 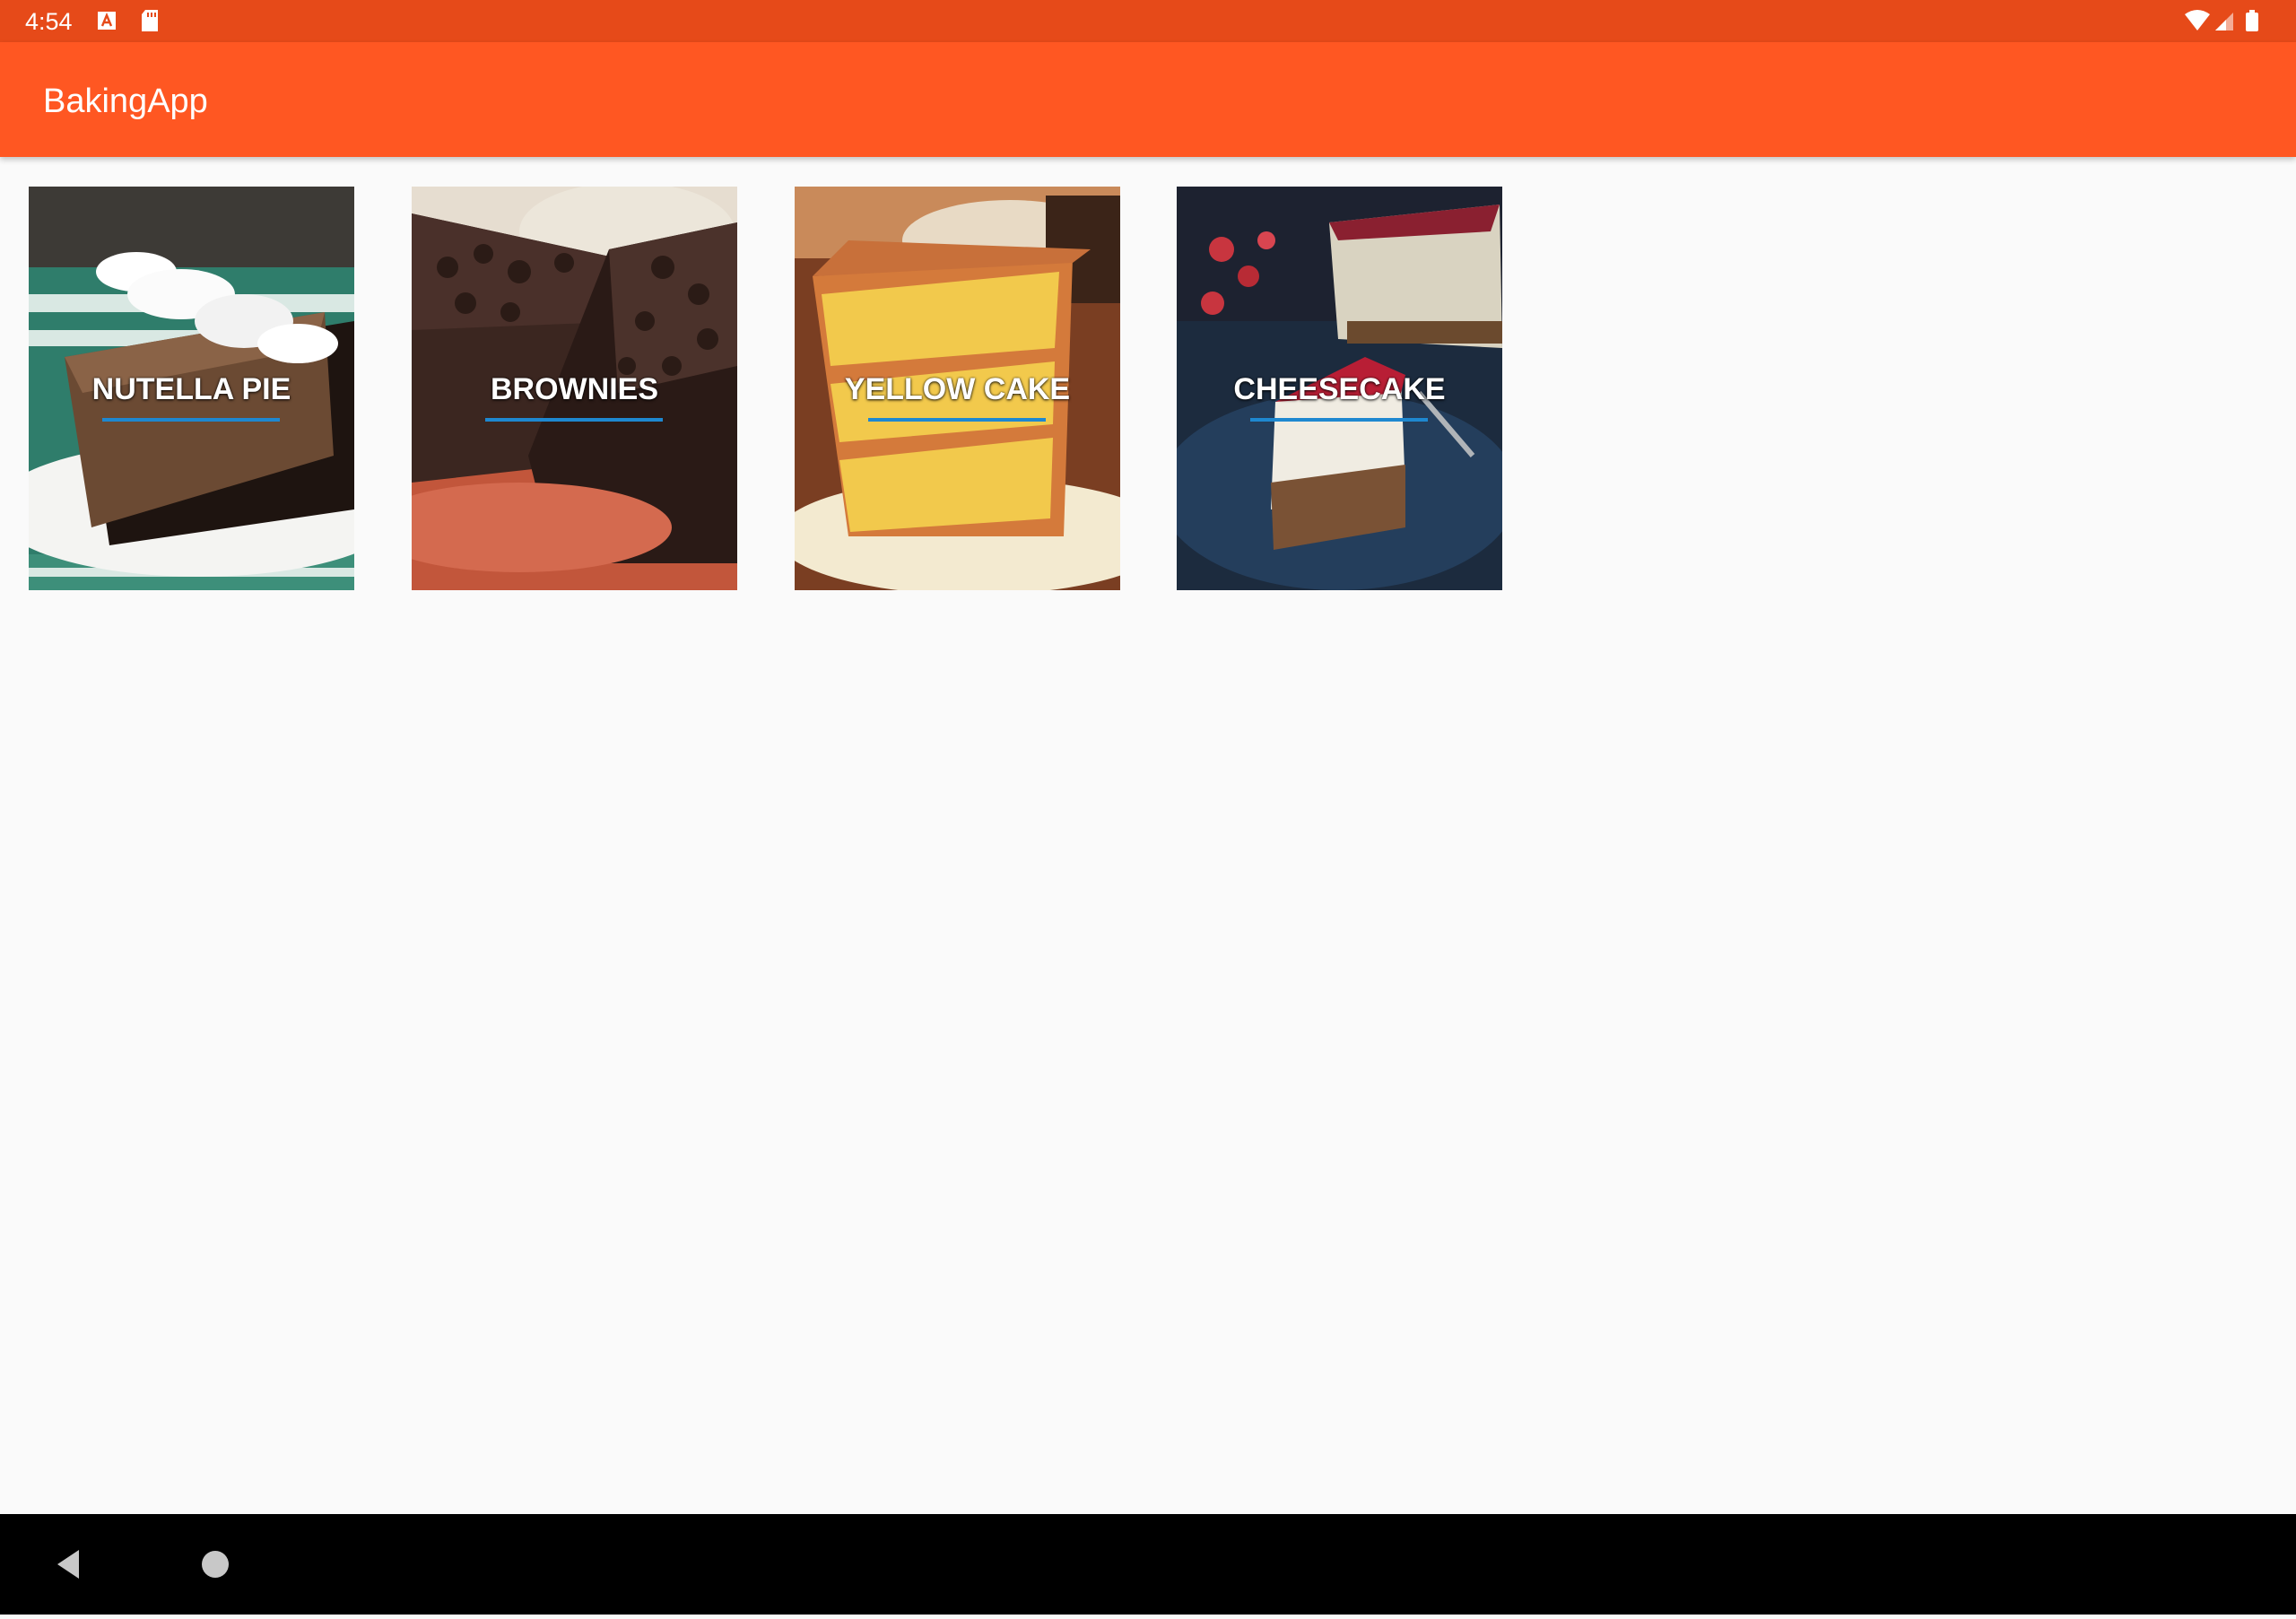 What do you see at coordinates (49, 21) in the screenshot?
I see `status-time: 4:54` at bounding box center [49, 21].